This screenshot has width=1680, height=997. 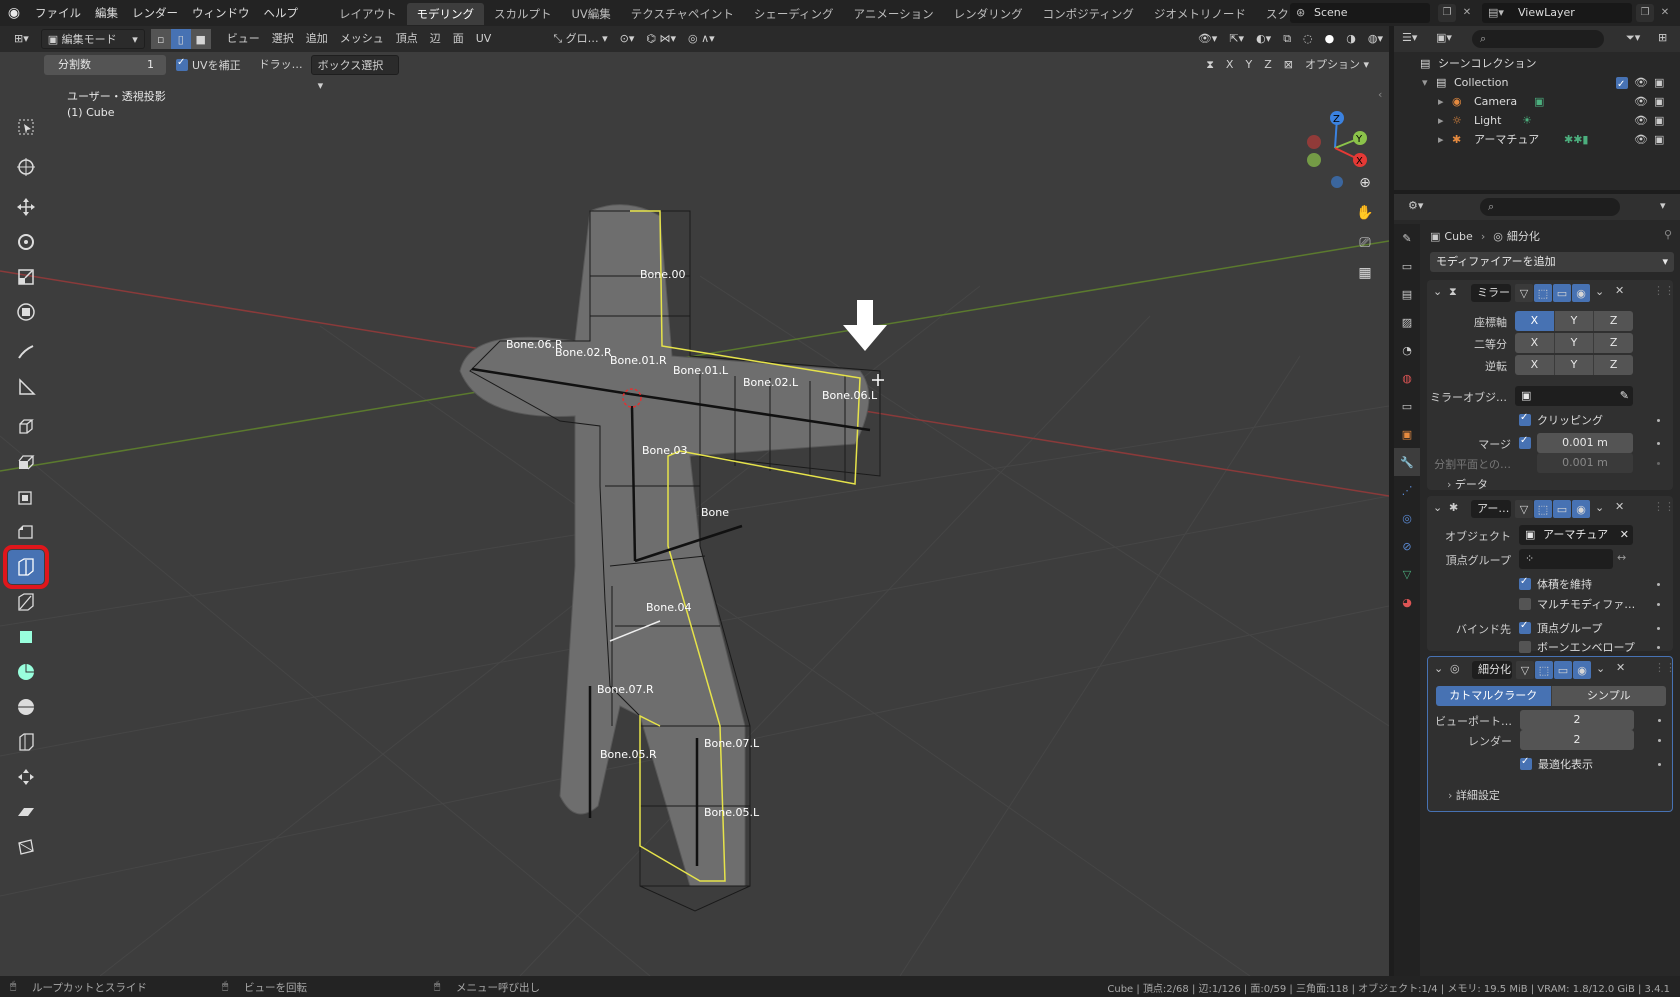 I want to click on scale-tool-icon, so click(x=26, y=277).